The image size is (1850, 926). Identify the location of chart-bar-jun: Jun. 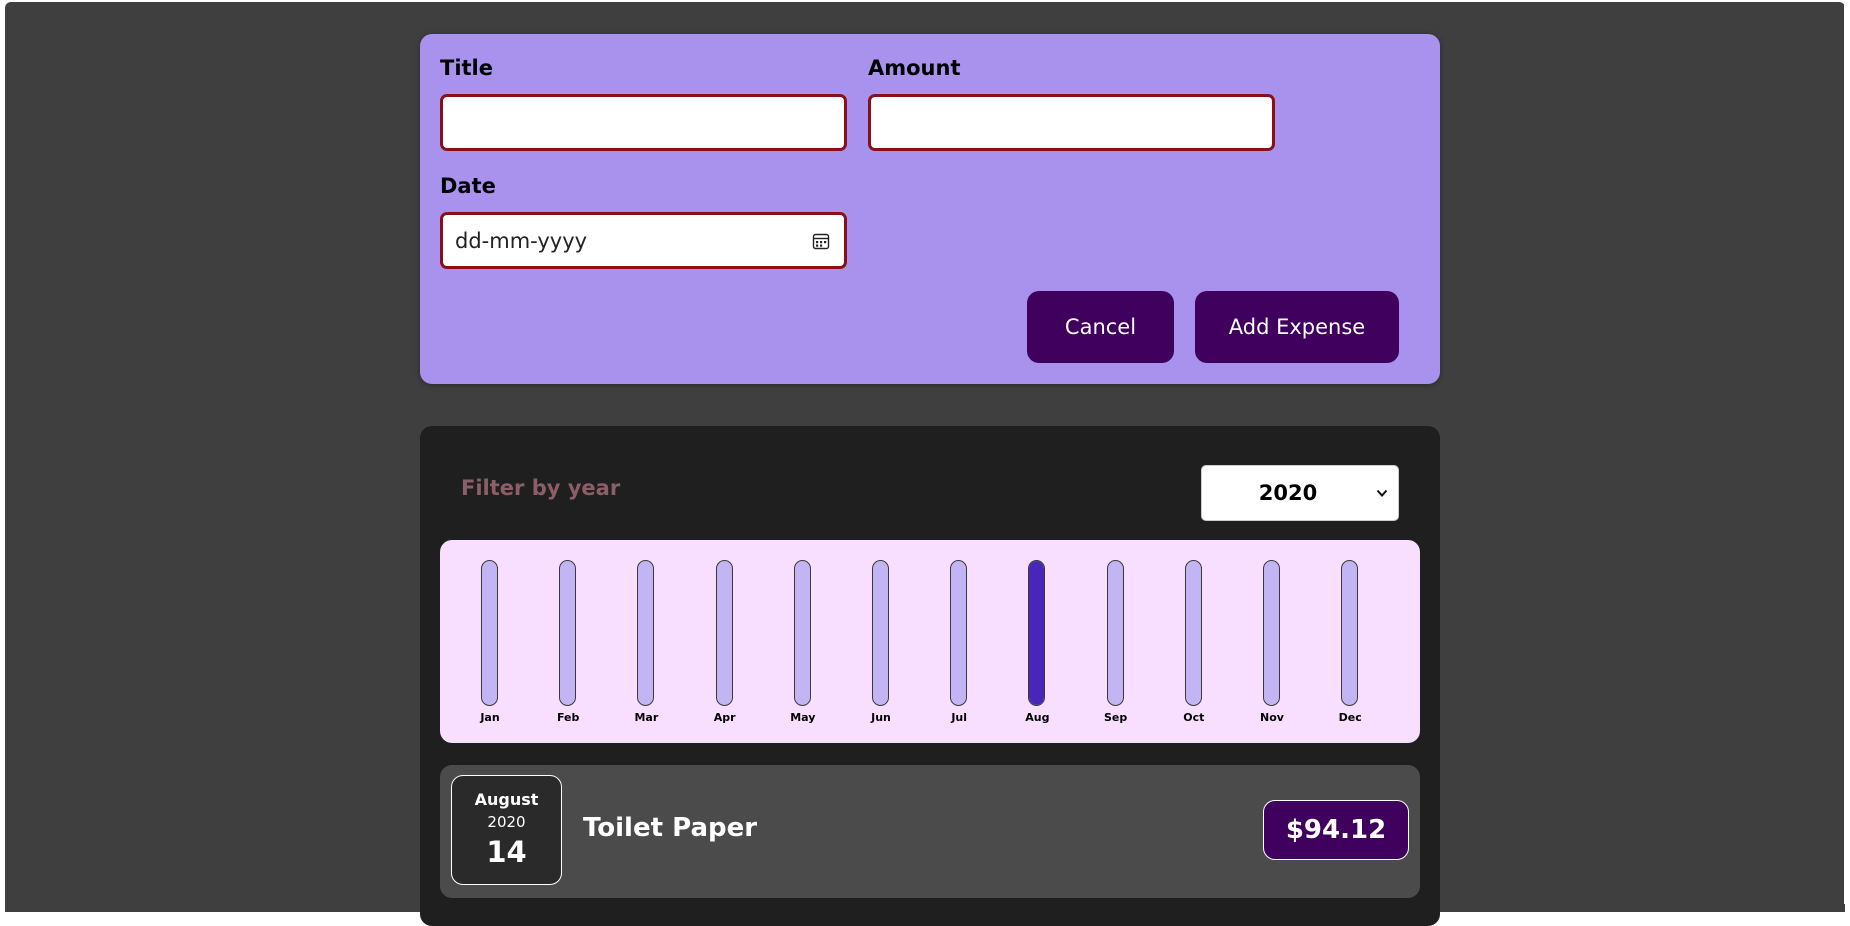
(881, 645).